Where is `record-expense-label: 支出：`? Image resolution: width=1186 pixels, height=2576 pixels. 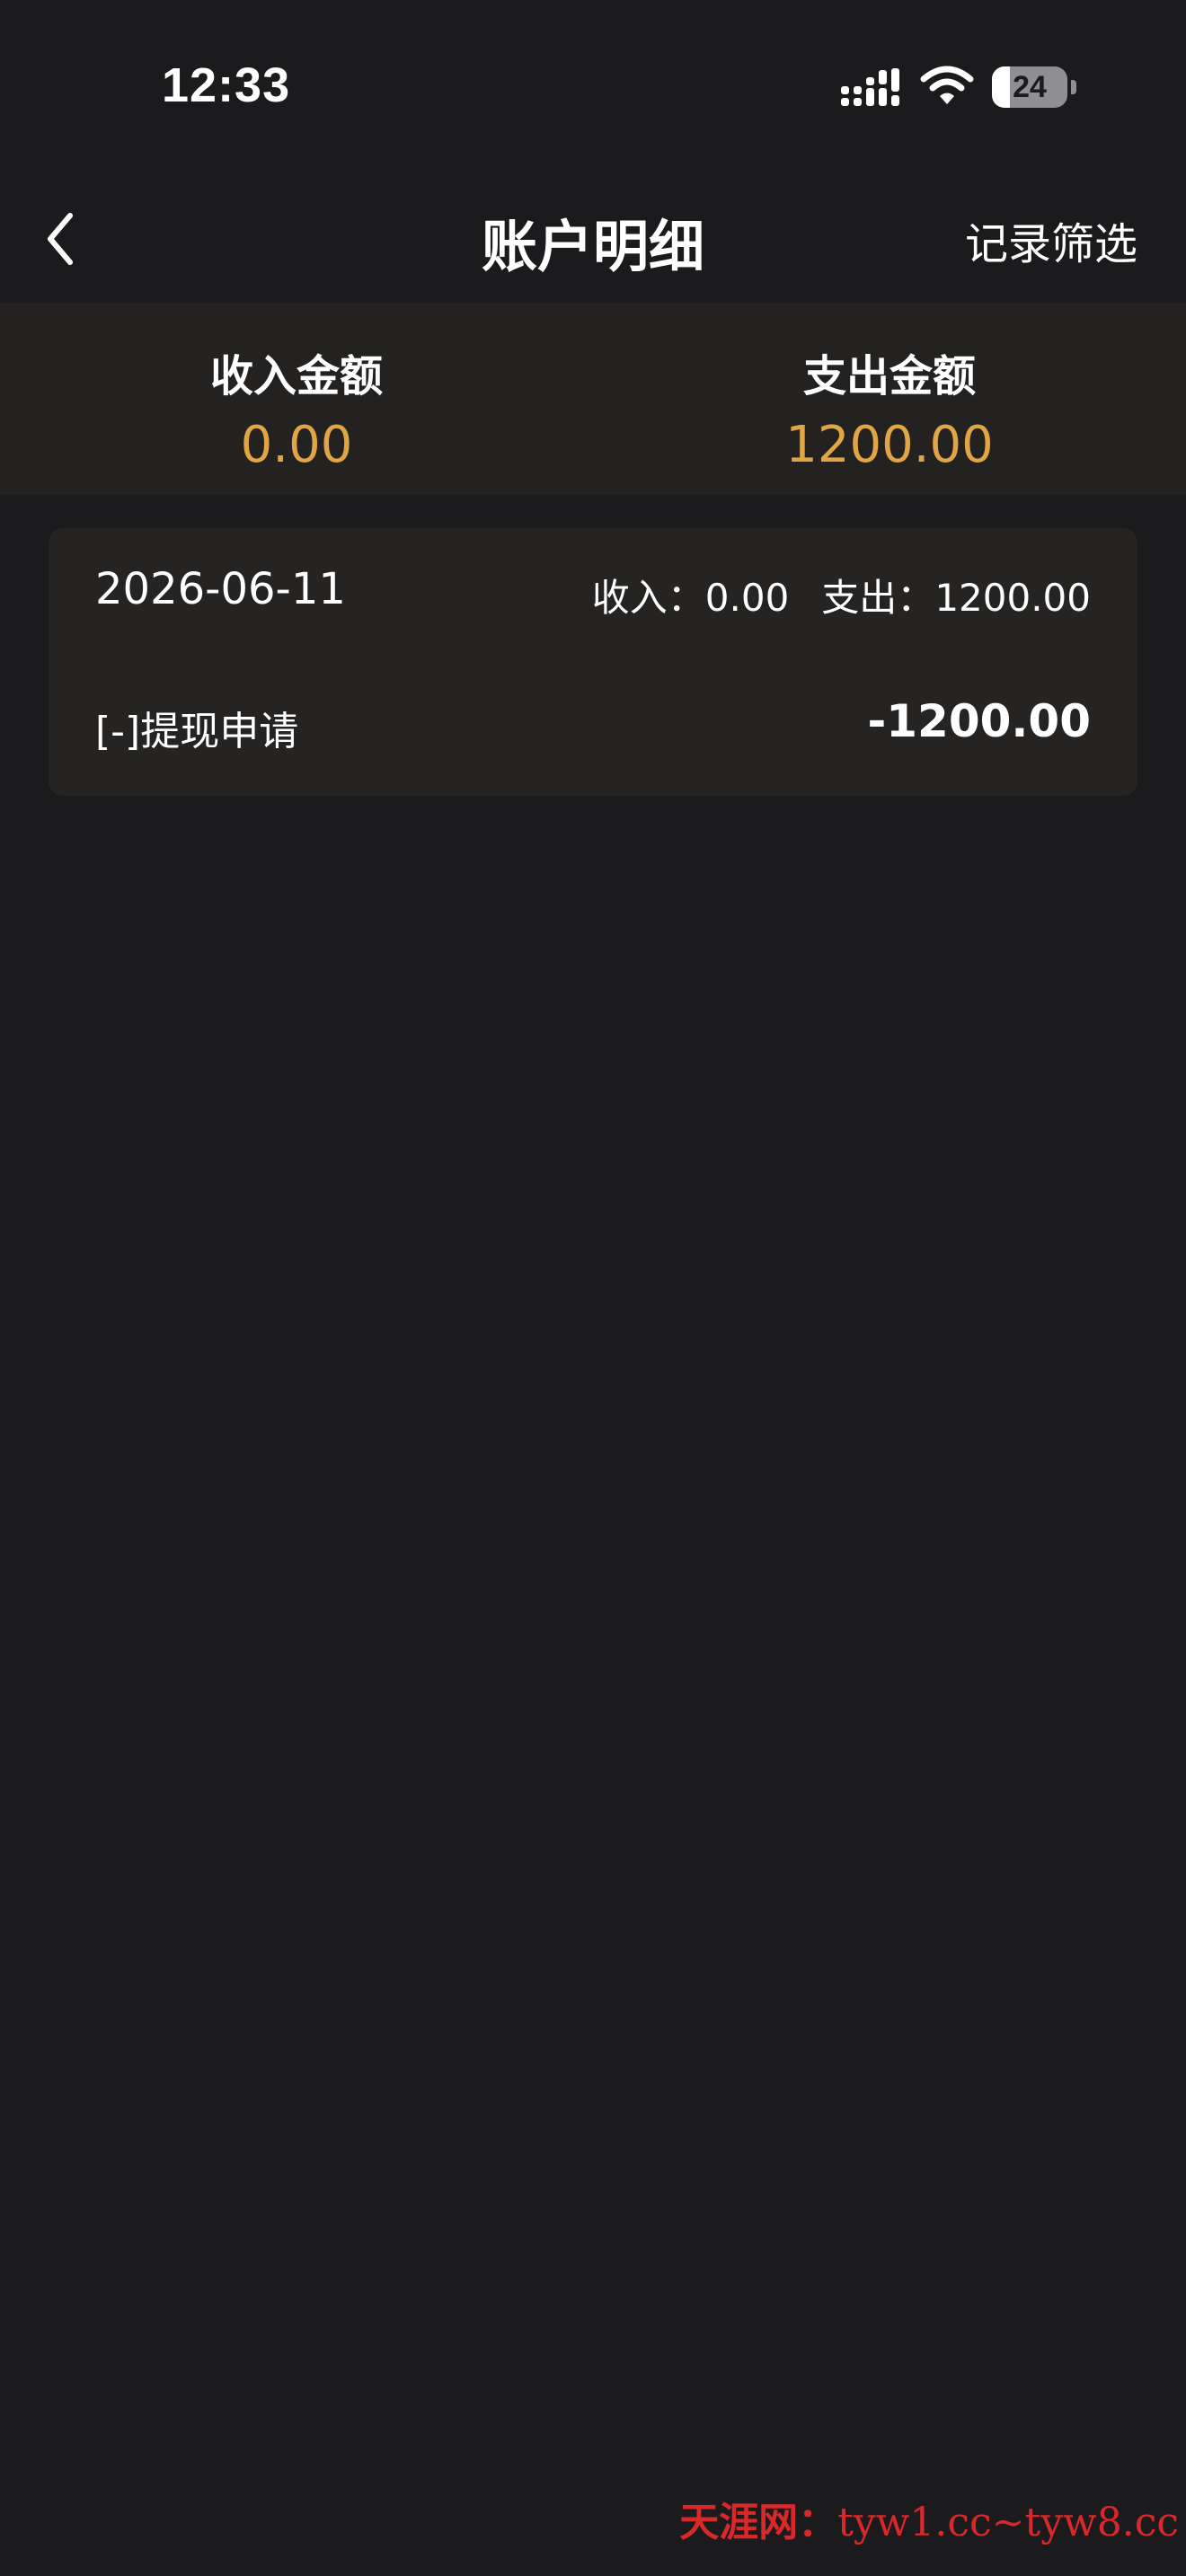 record-expense-label: 支出： is located at coordinates (878, 598).